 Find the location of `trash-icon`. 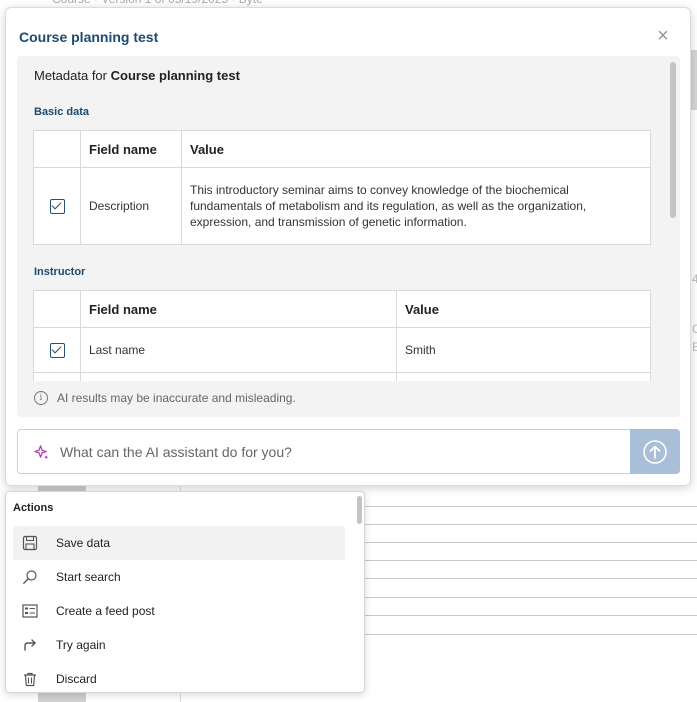

trash-icon is located at coordinates (30, 679).